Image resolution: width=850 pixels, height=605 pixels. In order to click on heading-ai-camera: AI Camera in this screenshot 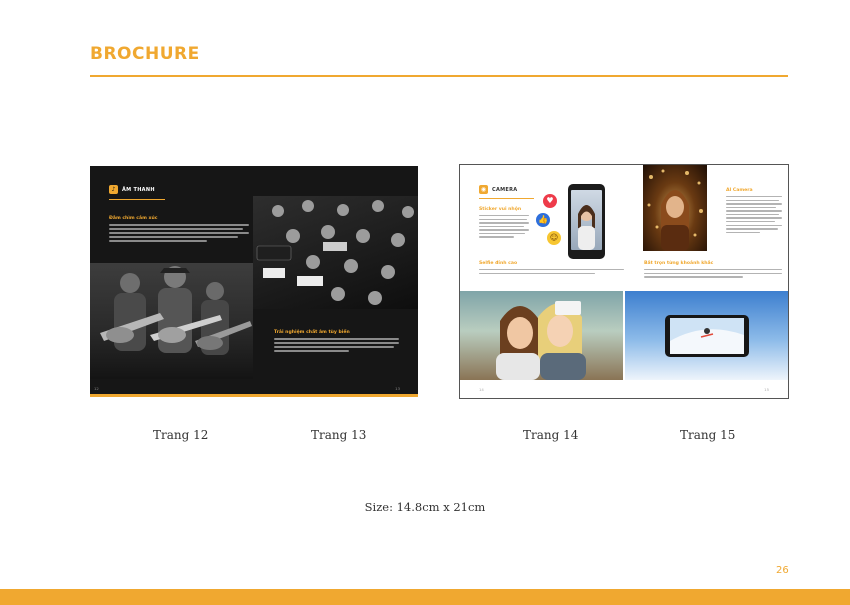, I will do `click(739, 190)`.